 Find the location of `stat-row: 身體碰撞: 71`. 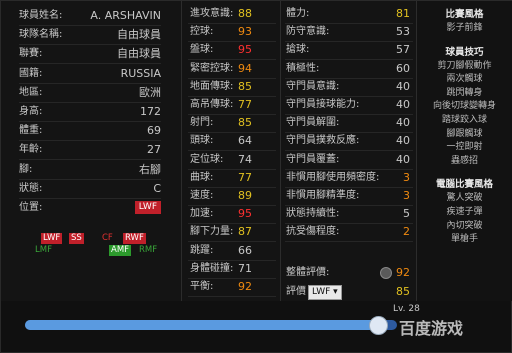

stat-row: 身體碰撞: 71 is located at coordinates (221, 269).